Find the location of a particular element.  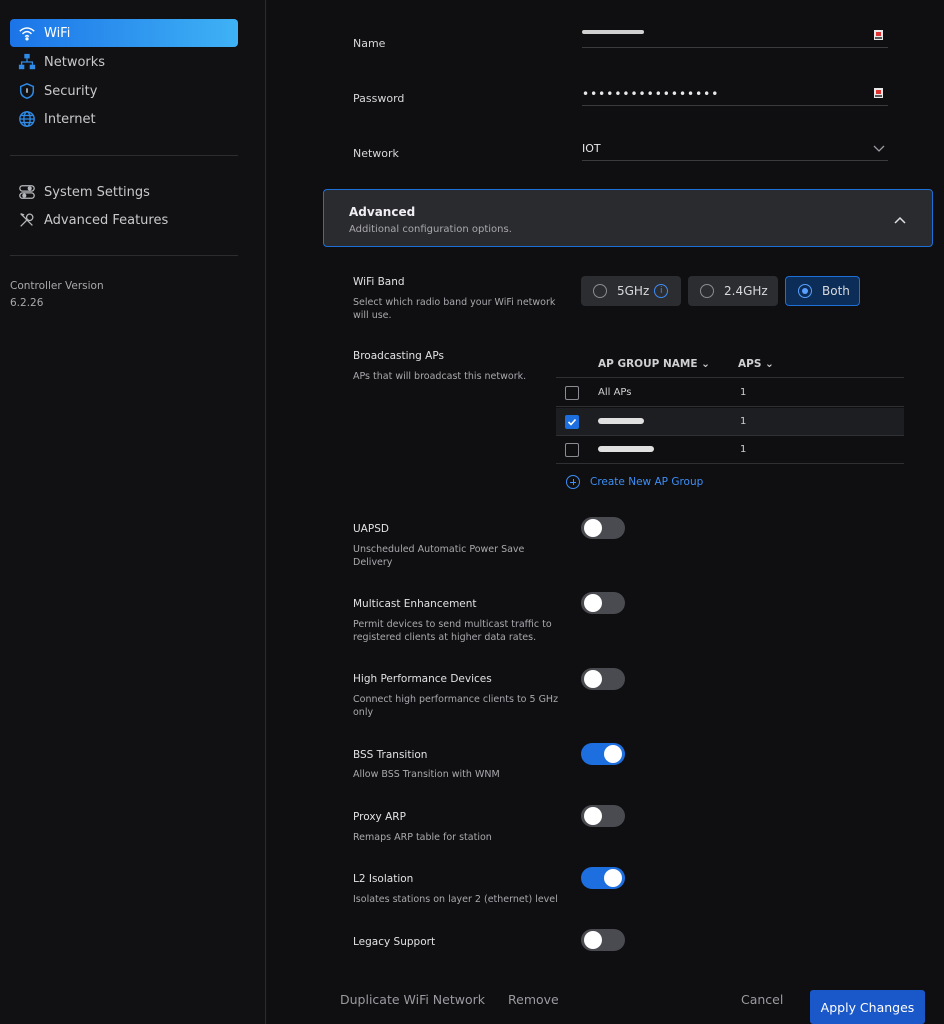

sidebar-item-label: Internet is located at coordinates (70, 119).